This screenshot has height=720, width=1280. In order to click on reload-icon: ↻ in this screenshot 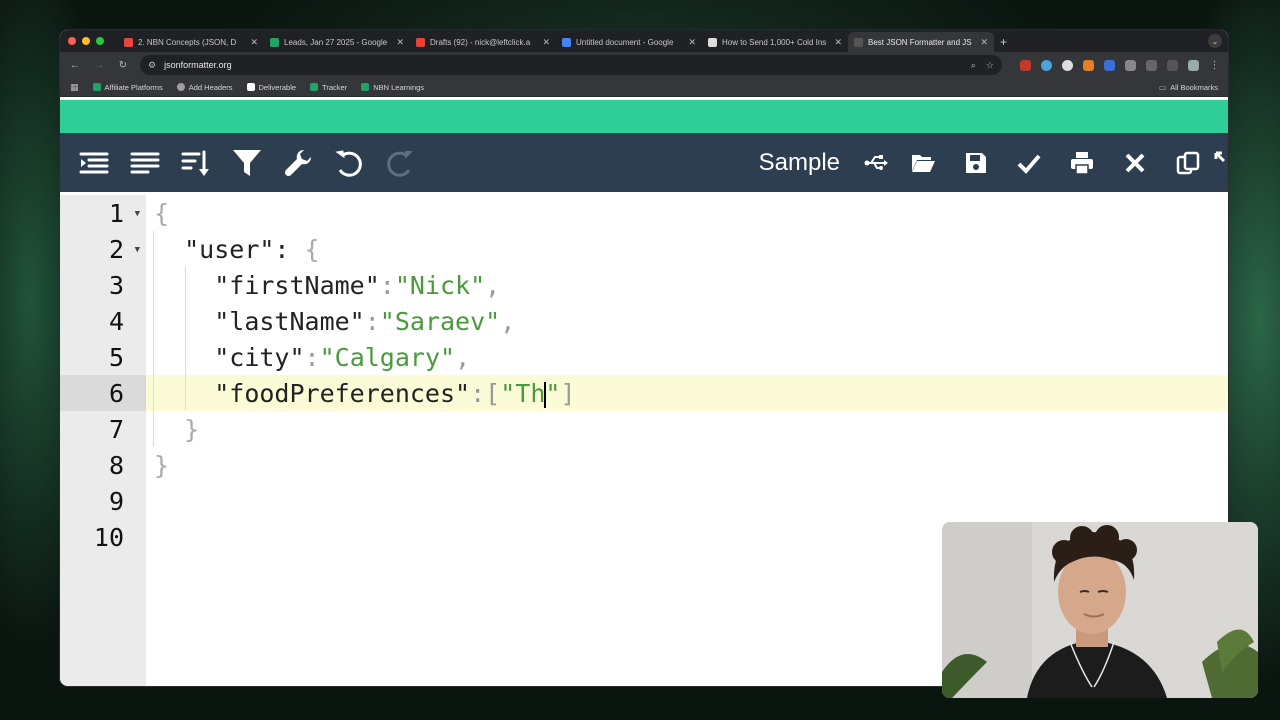, I will do `click(123, 65)`.